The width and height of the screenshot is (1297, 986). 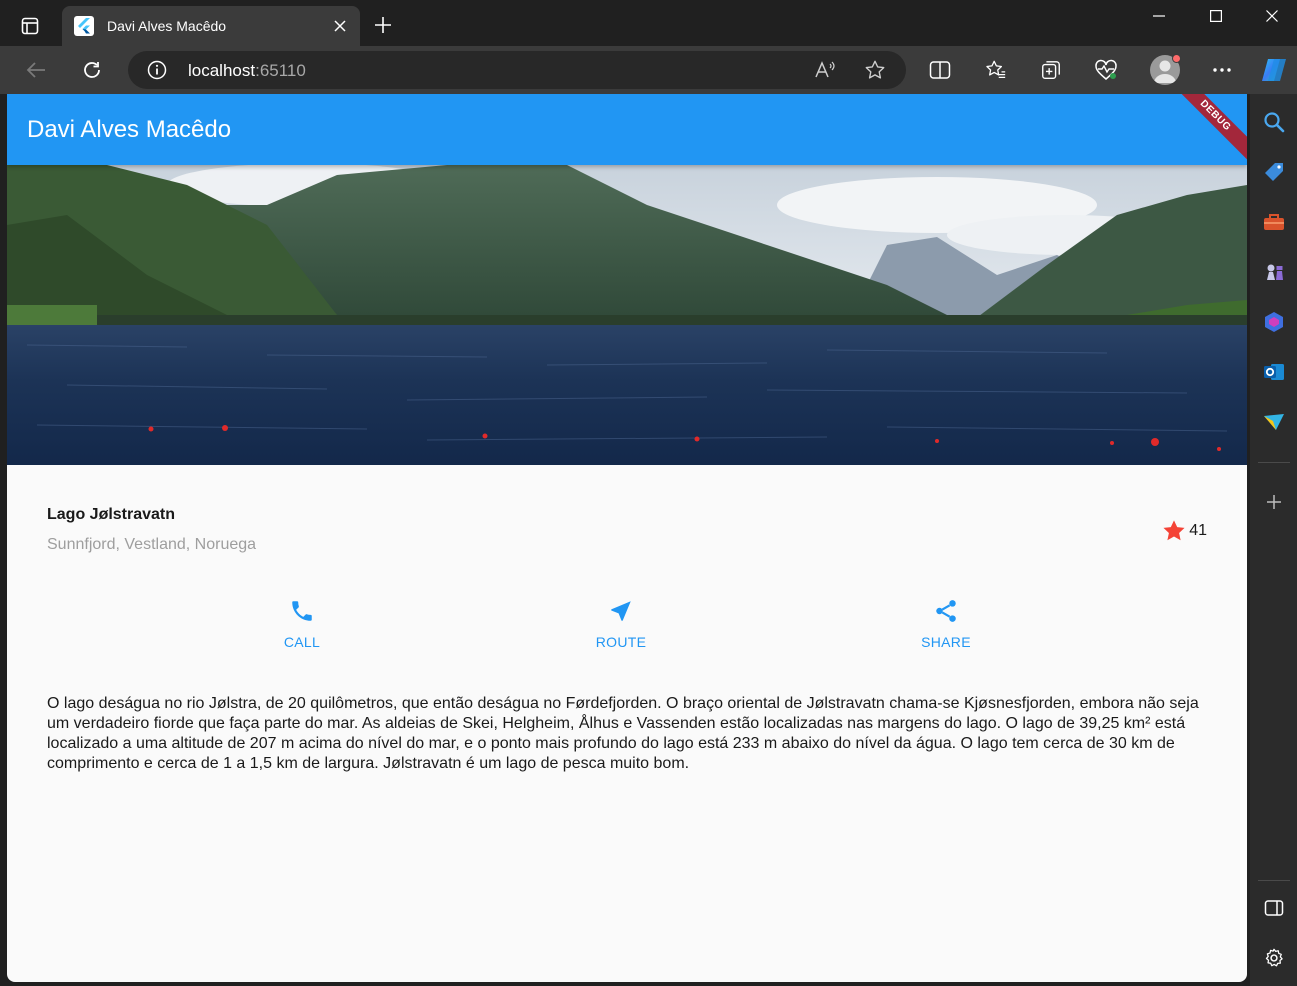 I want to click on bing-copilot-icon, so click(x=1274, y=322).